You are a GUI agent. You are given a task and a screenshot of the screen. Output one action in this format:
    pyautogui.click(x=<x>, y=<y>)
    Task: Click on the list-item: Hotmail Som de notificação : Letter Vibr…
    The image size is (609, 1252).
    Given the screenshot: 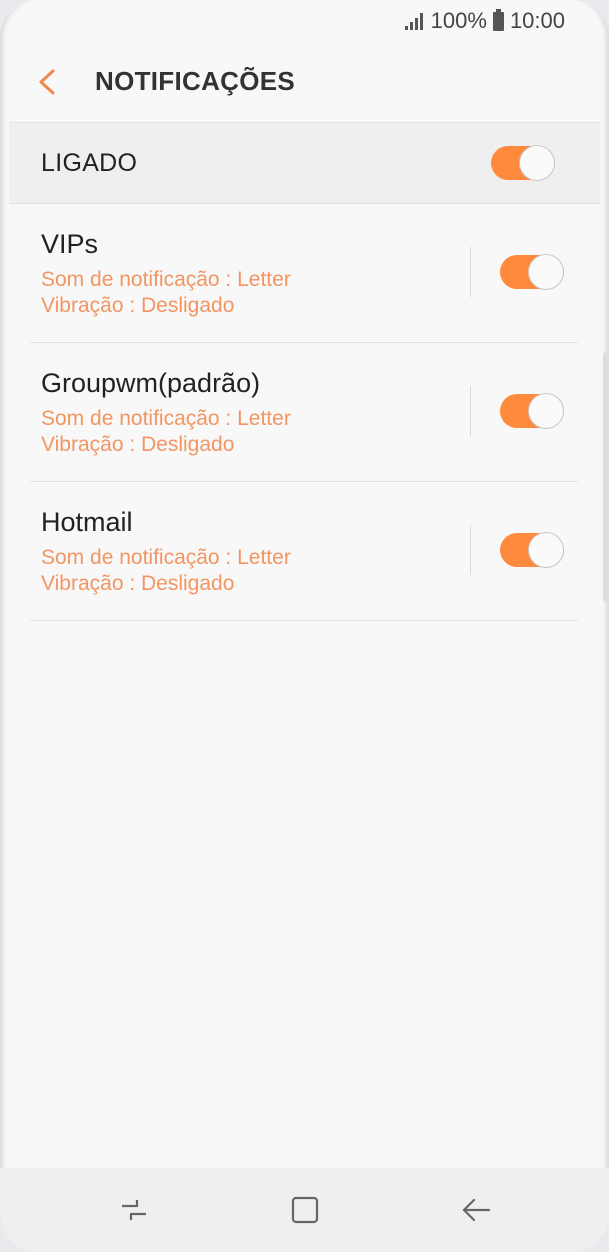 What is the action you would take?
    pyautogui.click(x=304, y=551)
    